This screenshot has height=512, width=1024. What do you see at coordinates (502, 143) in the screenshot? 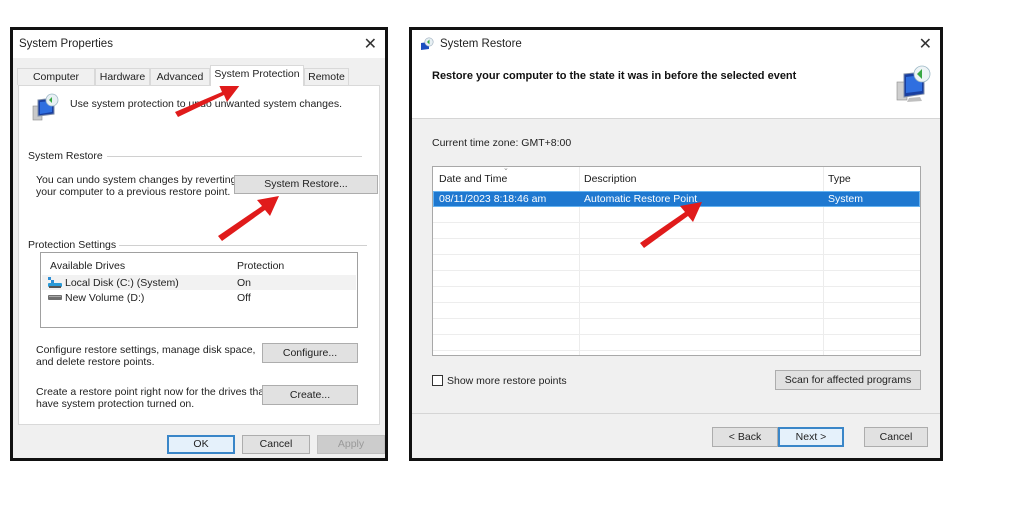
I see `timezone-label: Current time zone: GMT+8:00` at bounding box center [502, 143].